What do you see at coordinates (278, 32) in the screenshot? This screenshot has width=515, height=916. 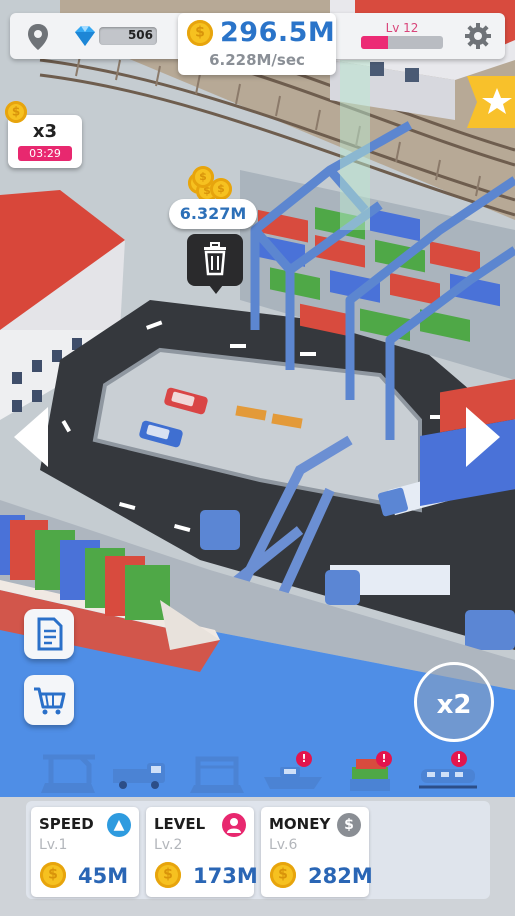 I see `coin-total: 296.5M` at bounding box center [278, 32].